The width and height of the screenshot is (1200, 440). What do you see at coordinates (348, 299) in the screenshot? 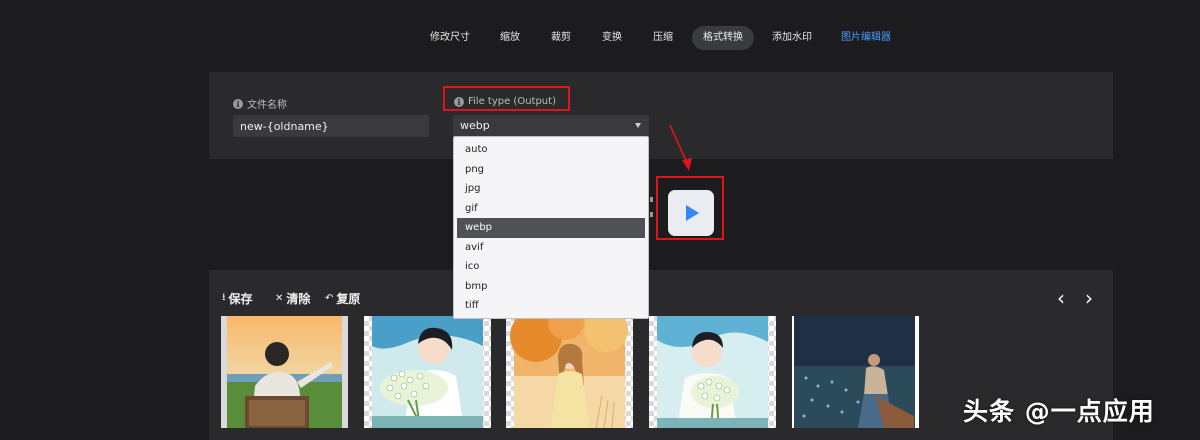
I see `restore-label: 复原` at bounding box center [348, 299].